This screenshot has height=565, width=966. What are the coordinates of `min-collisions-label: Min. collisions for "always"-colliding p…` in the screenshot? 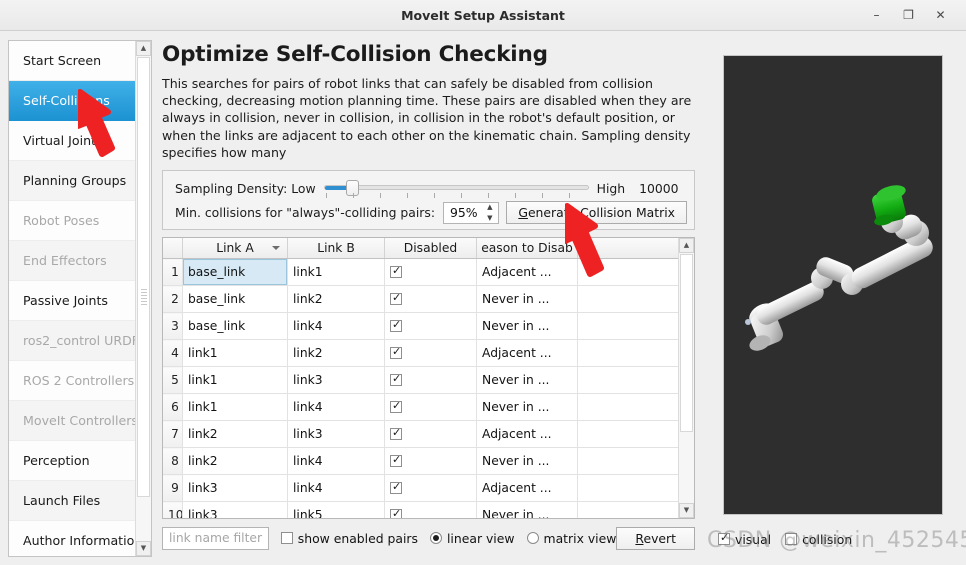 It's located at (305, 213).